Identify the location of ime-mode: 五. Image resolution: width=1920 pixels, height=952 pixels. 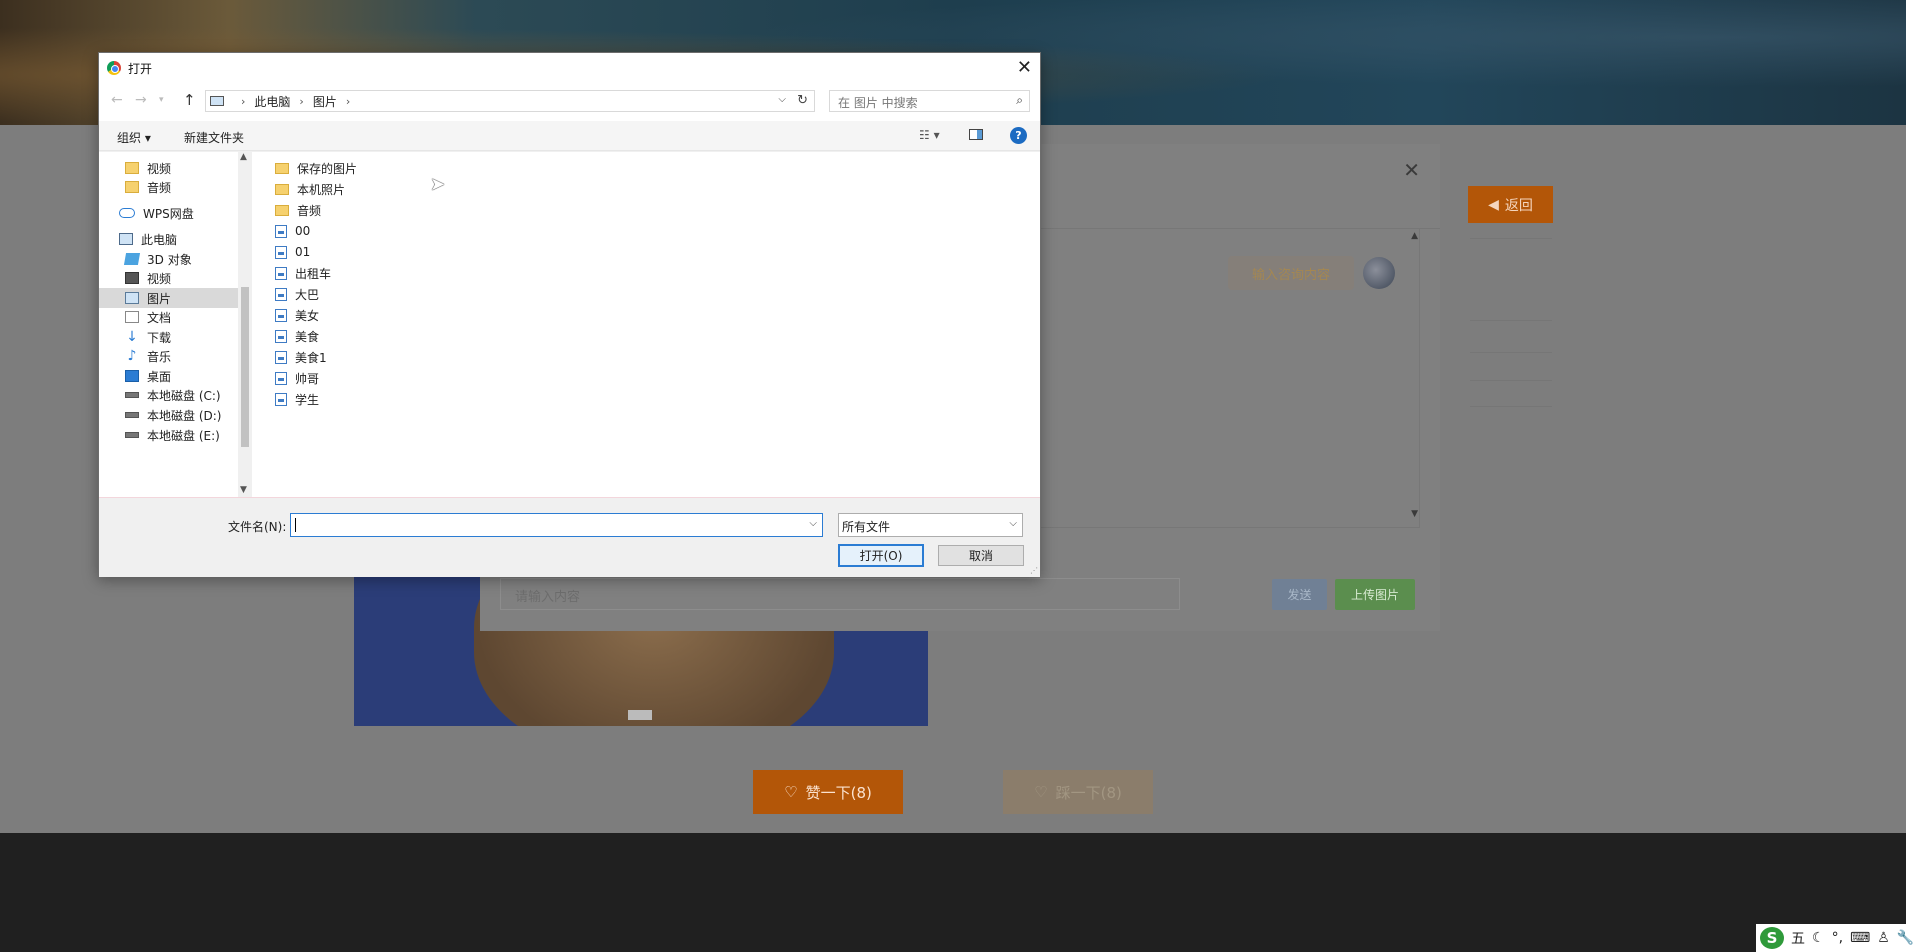
(1798, 938).